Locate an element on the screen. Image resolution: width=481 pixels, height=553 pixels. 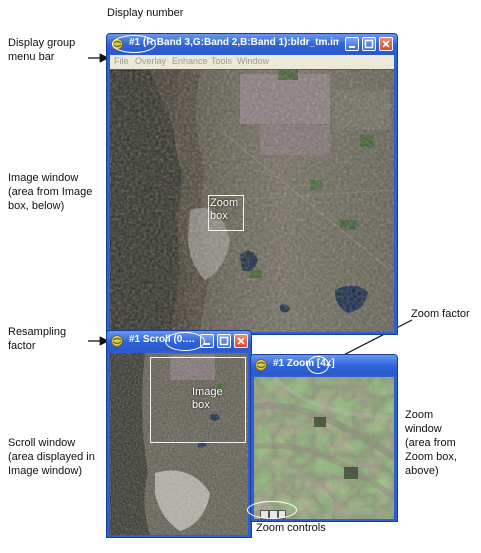
menu-tools: Tools is located at coordinates (221, 61).